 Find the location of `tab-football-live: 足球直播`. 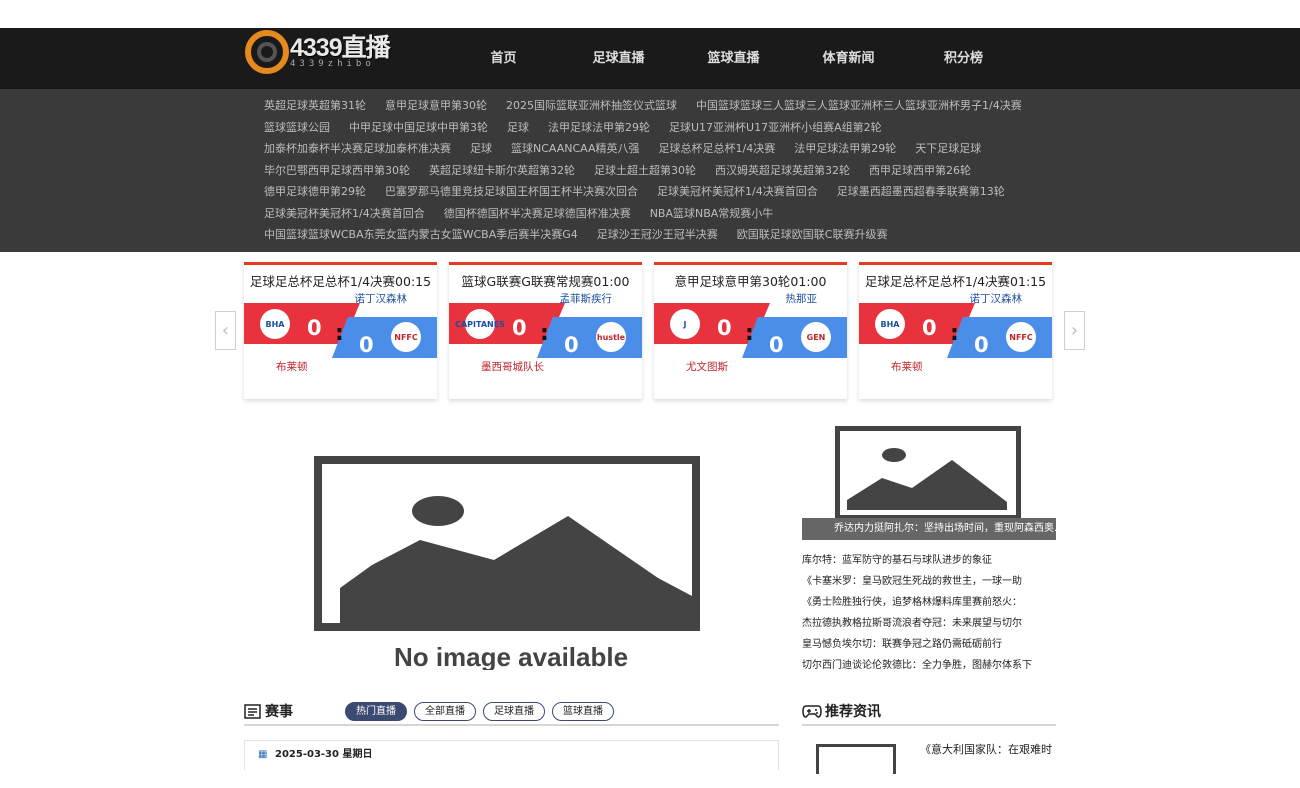

tab-football-live: 足球直播 is located at coordinates (514, 711).